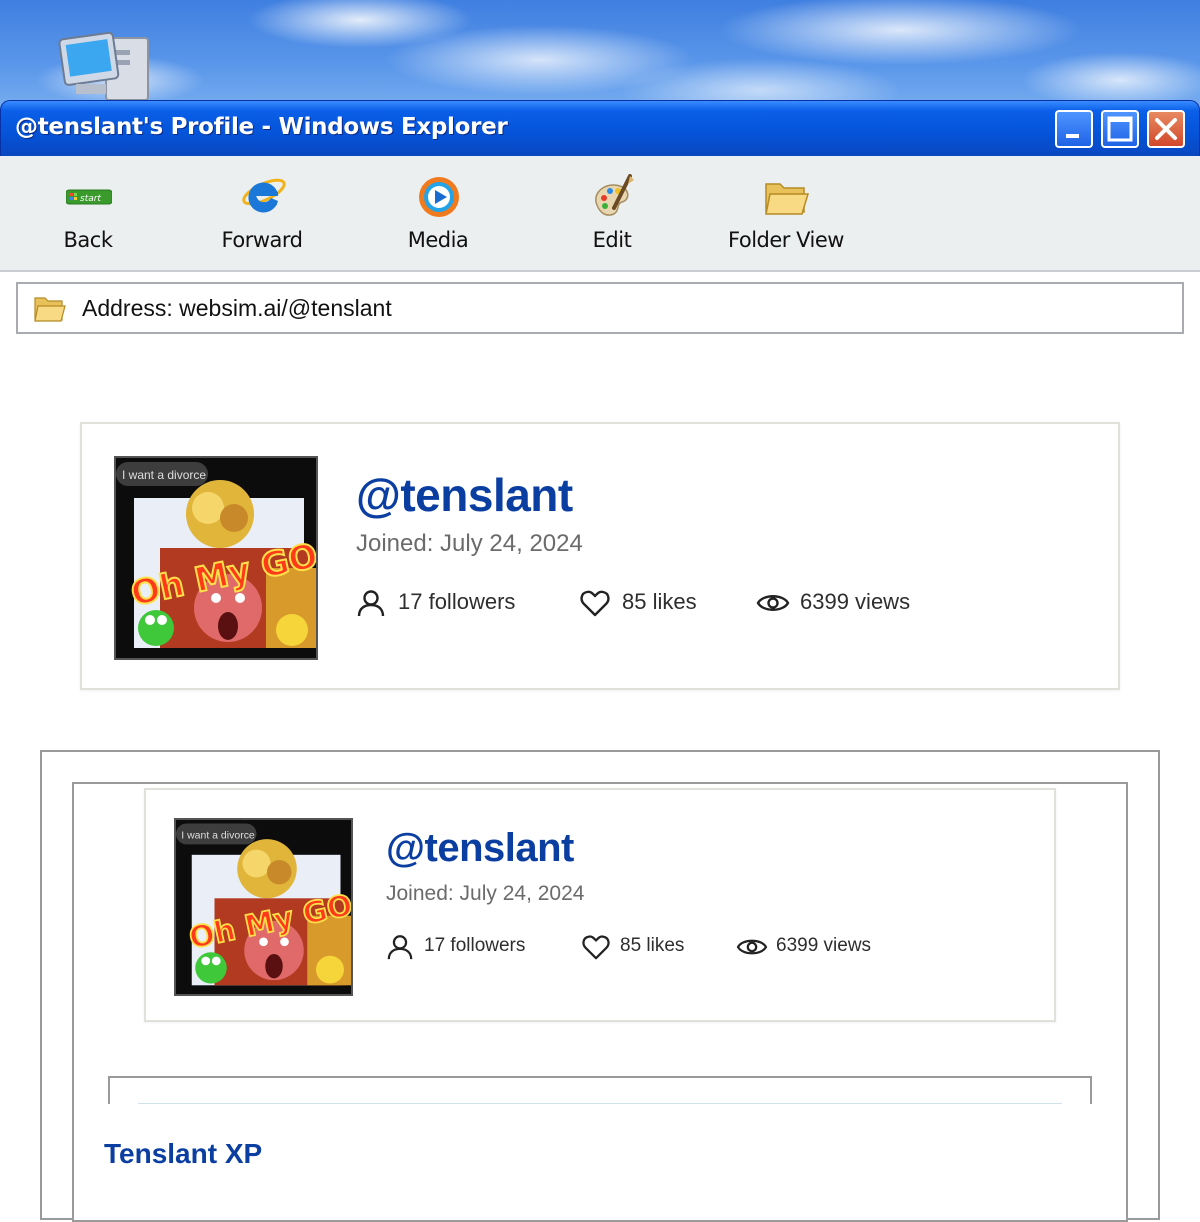 The height and width of the screenshot is (1222, 1200). Describe the element at coordinates (164, 475) in the screenshot. I see `avatar-caption: I want a divorce` at that location.